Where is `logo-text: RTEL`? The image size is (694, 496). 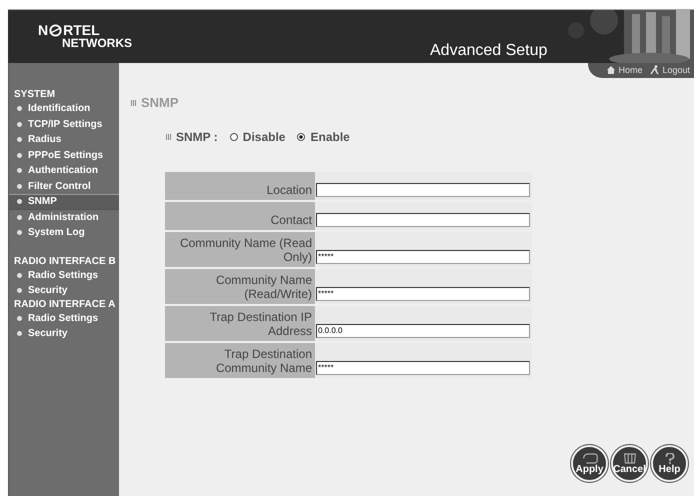
logo-text: RTEL is located at coordinates (81, 30).